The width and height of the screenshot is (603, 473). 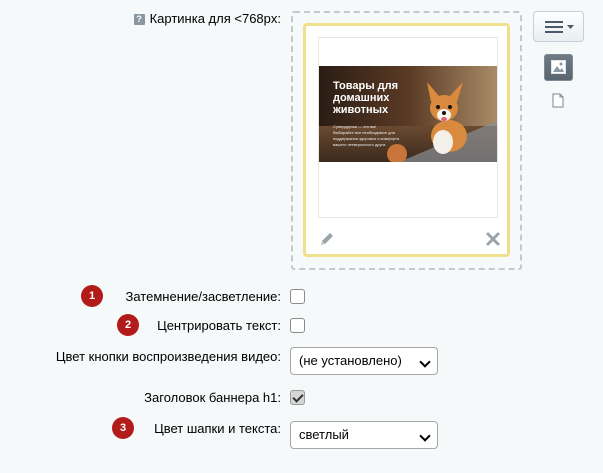 What do you see at coordinates (350, 360) in the screenshot?
I see `video-button-color-value: (не установлено)` at bounding box center [350, 360].